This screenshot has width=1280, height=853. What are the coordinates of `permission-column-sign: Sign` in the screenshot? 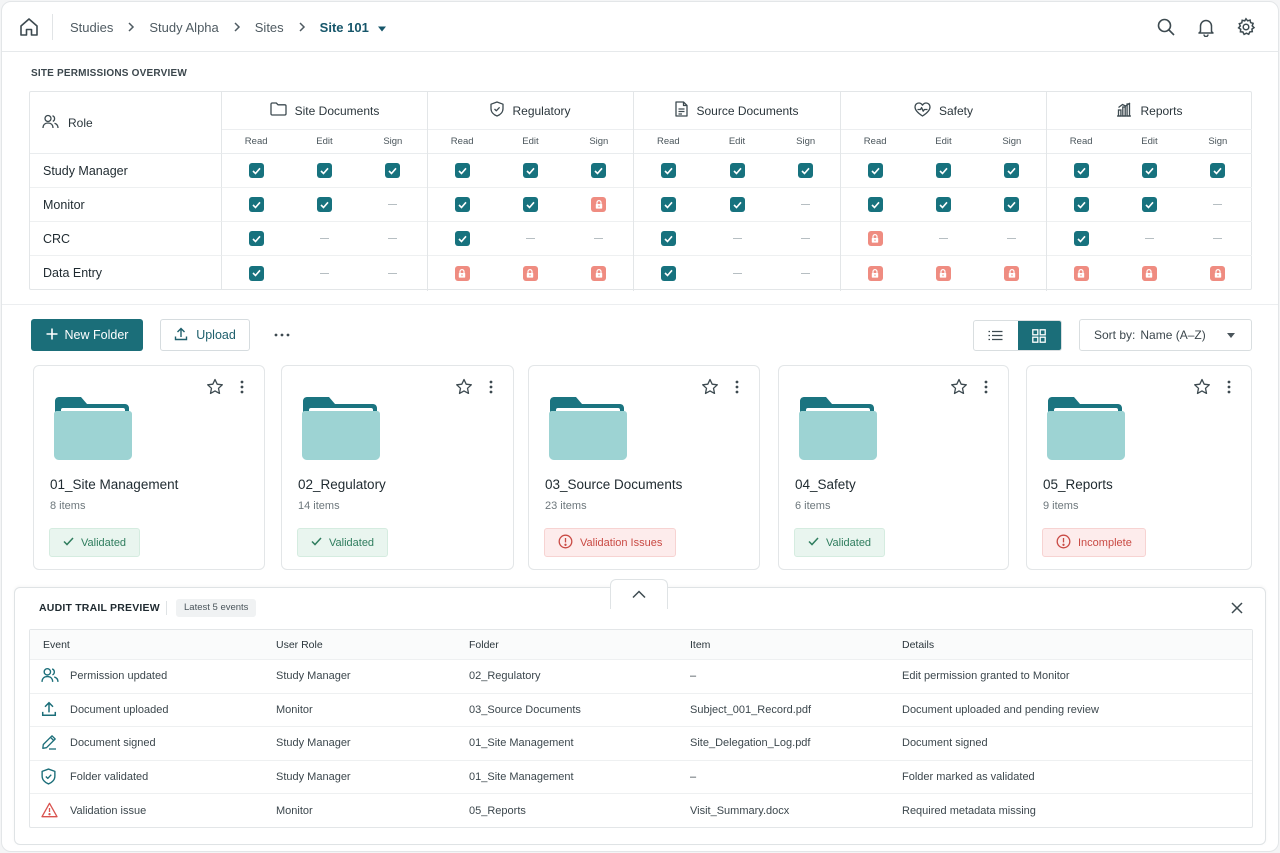 It's located at (393, 141).